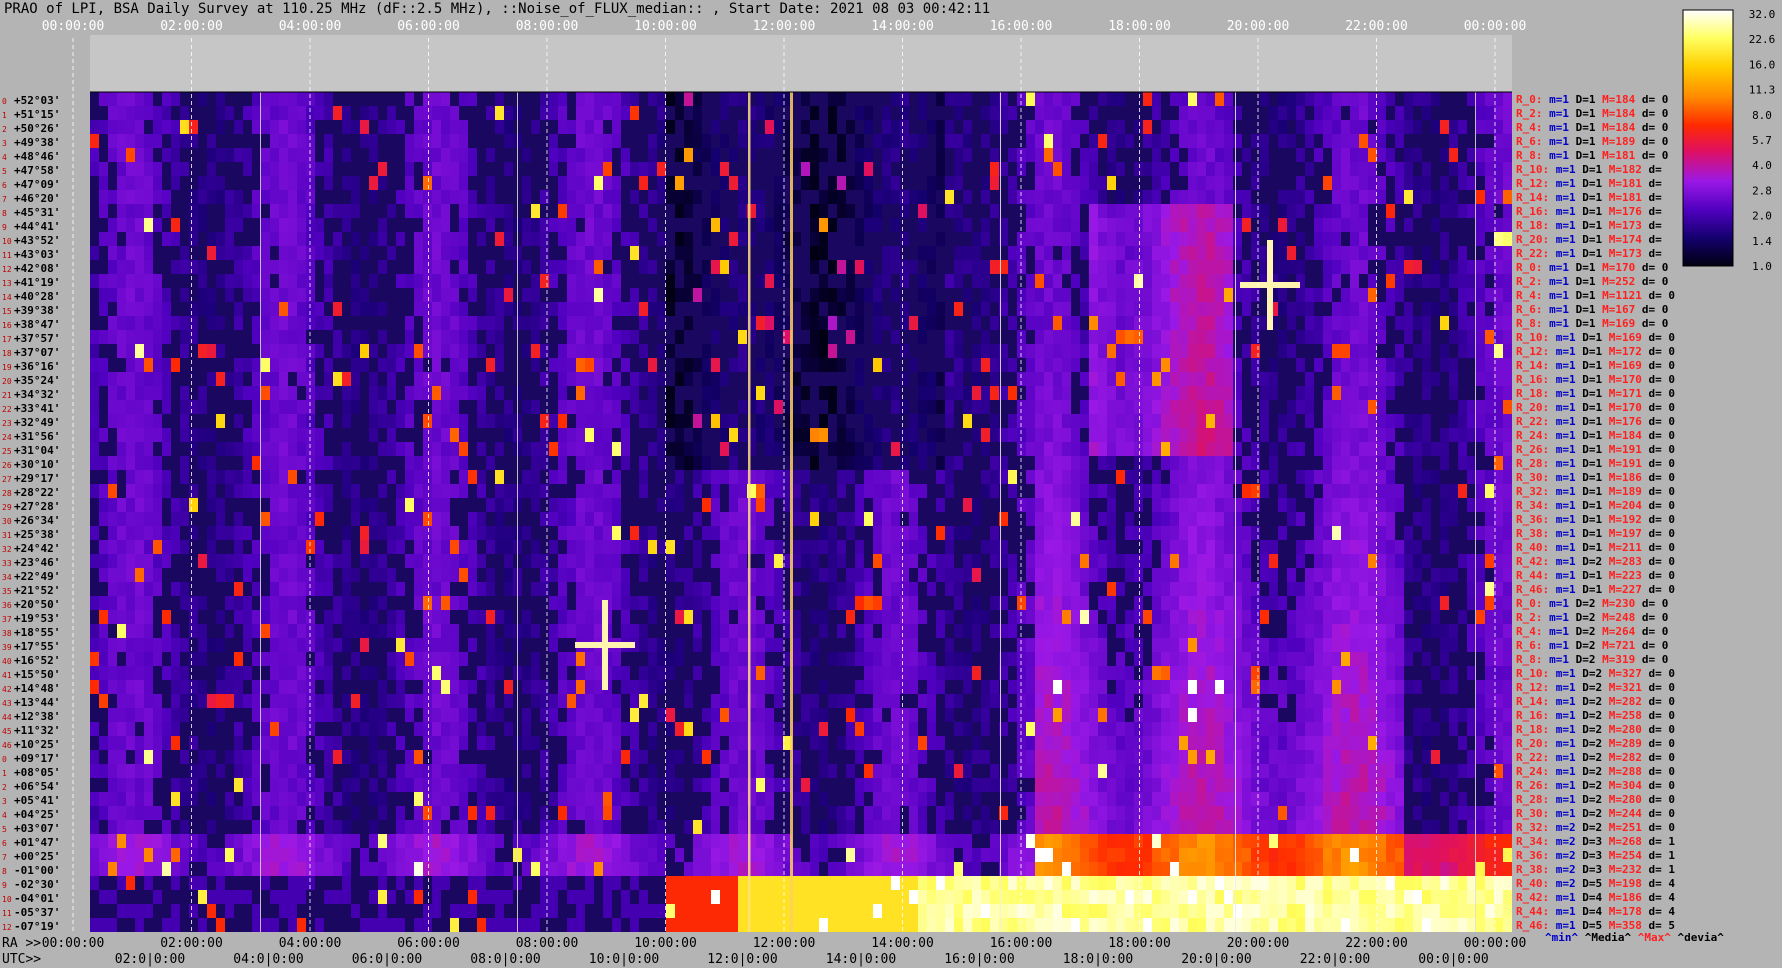  What do you see at coordinates (1762, 241) in the screenshot?
I see `colorbar-tick: 1.4` at bounding box center [1762, 241].